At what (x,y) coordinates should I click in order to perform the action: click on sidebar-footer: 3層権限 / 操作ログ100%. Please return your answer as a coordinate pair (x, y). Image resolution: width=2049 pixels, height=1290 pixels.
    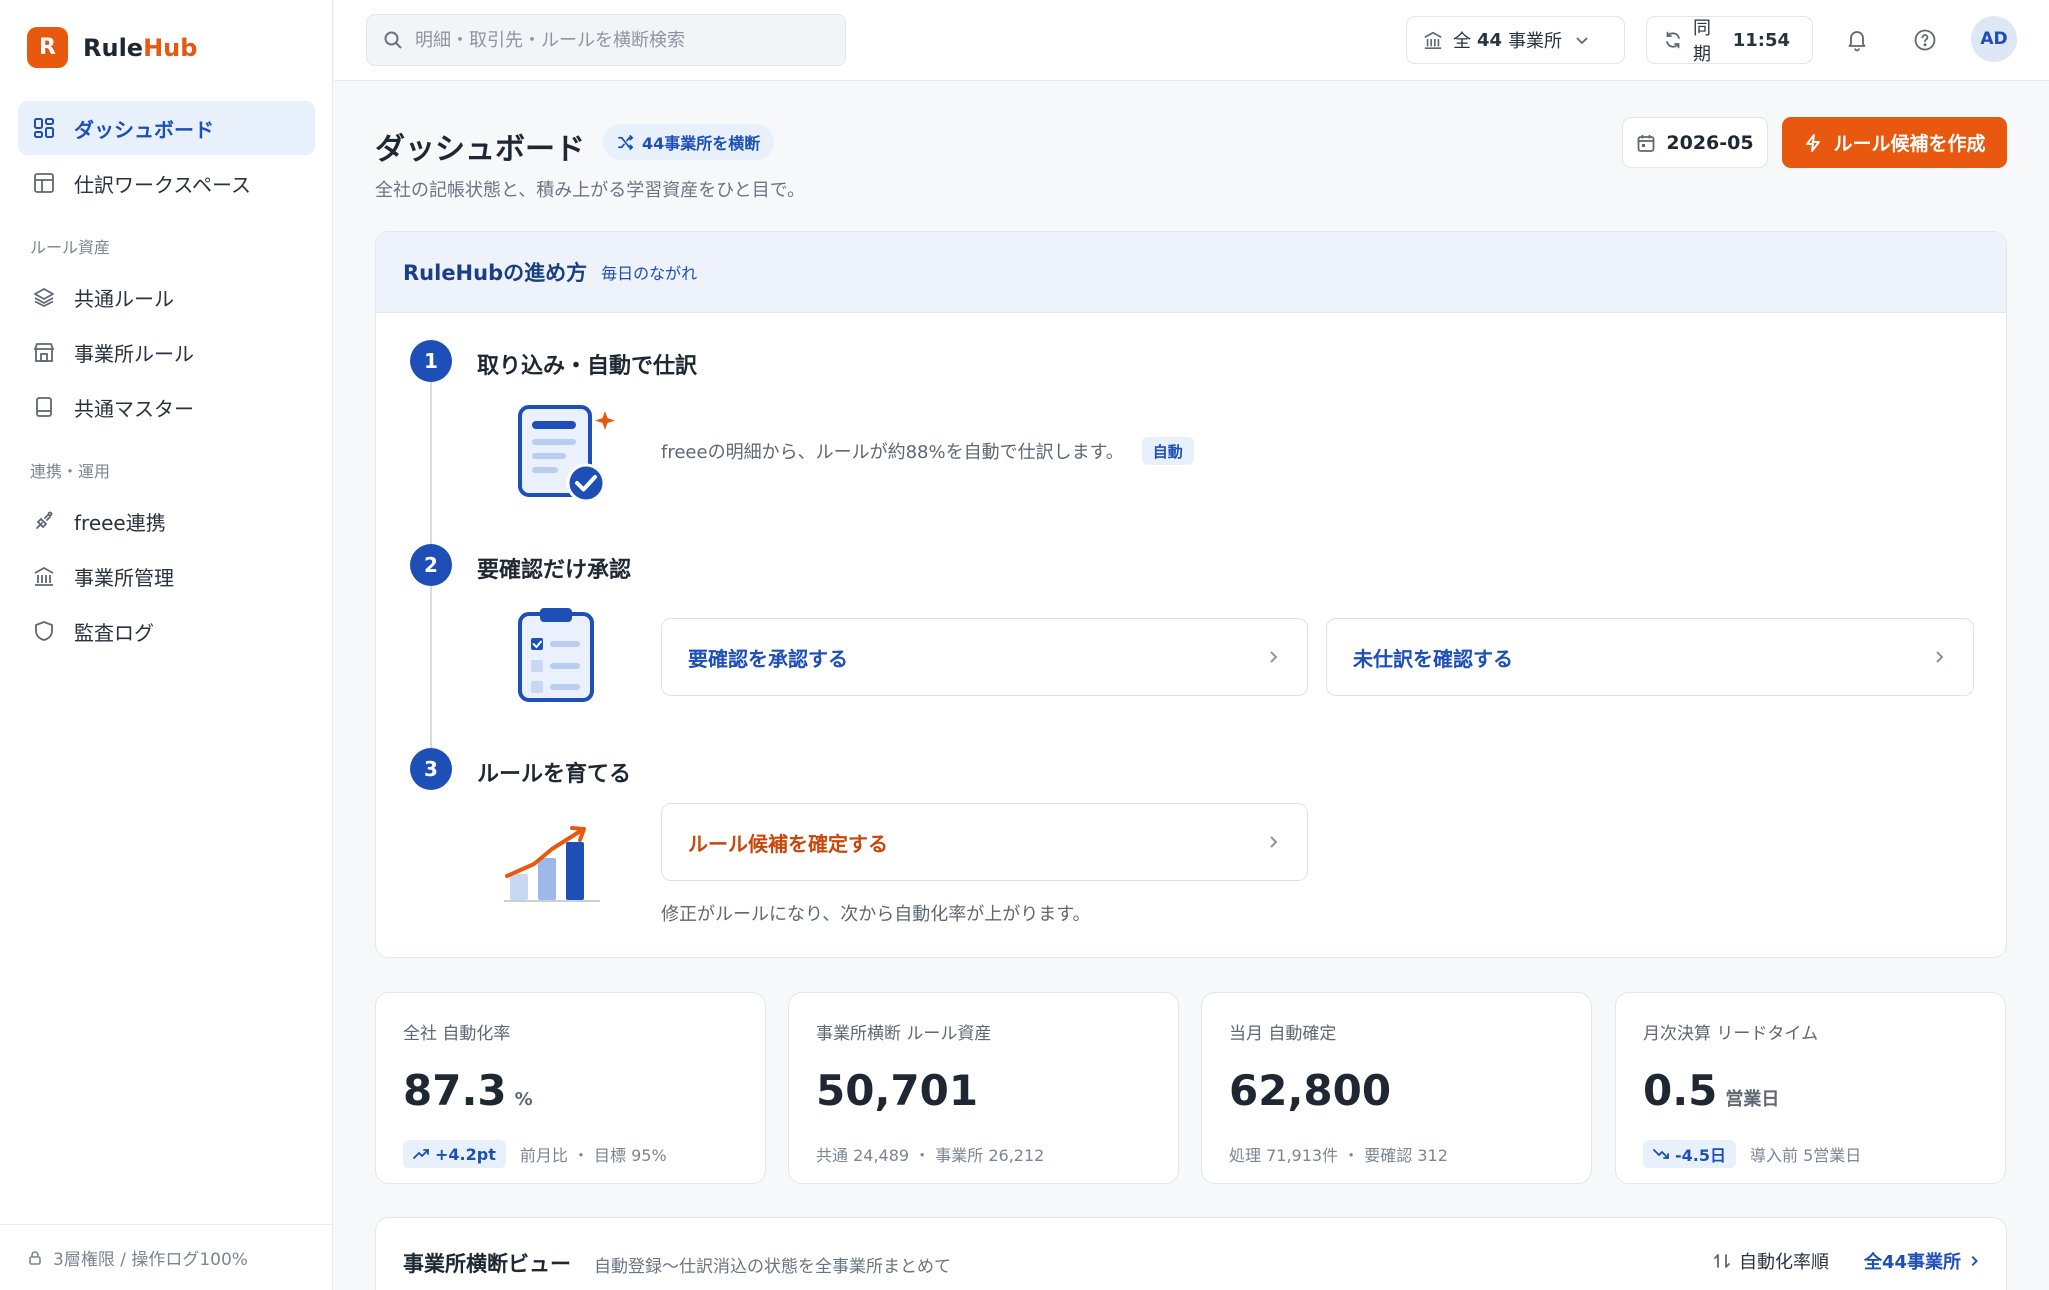
    Looking at the image, I should click on (166, 1257).